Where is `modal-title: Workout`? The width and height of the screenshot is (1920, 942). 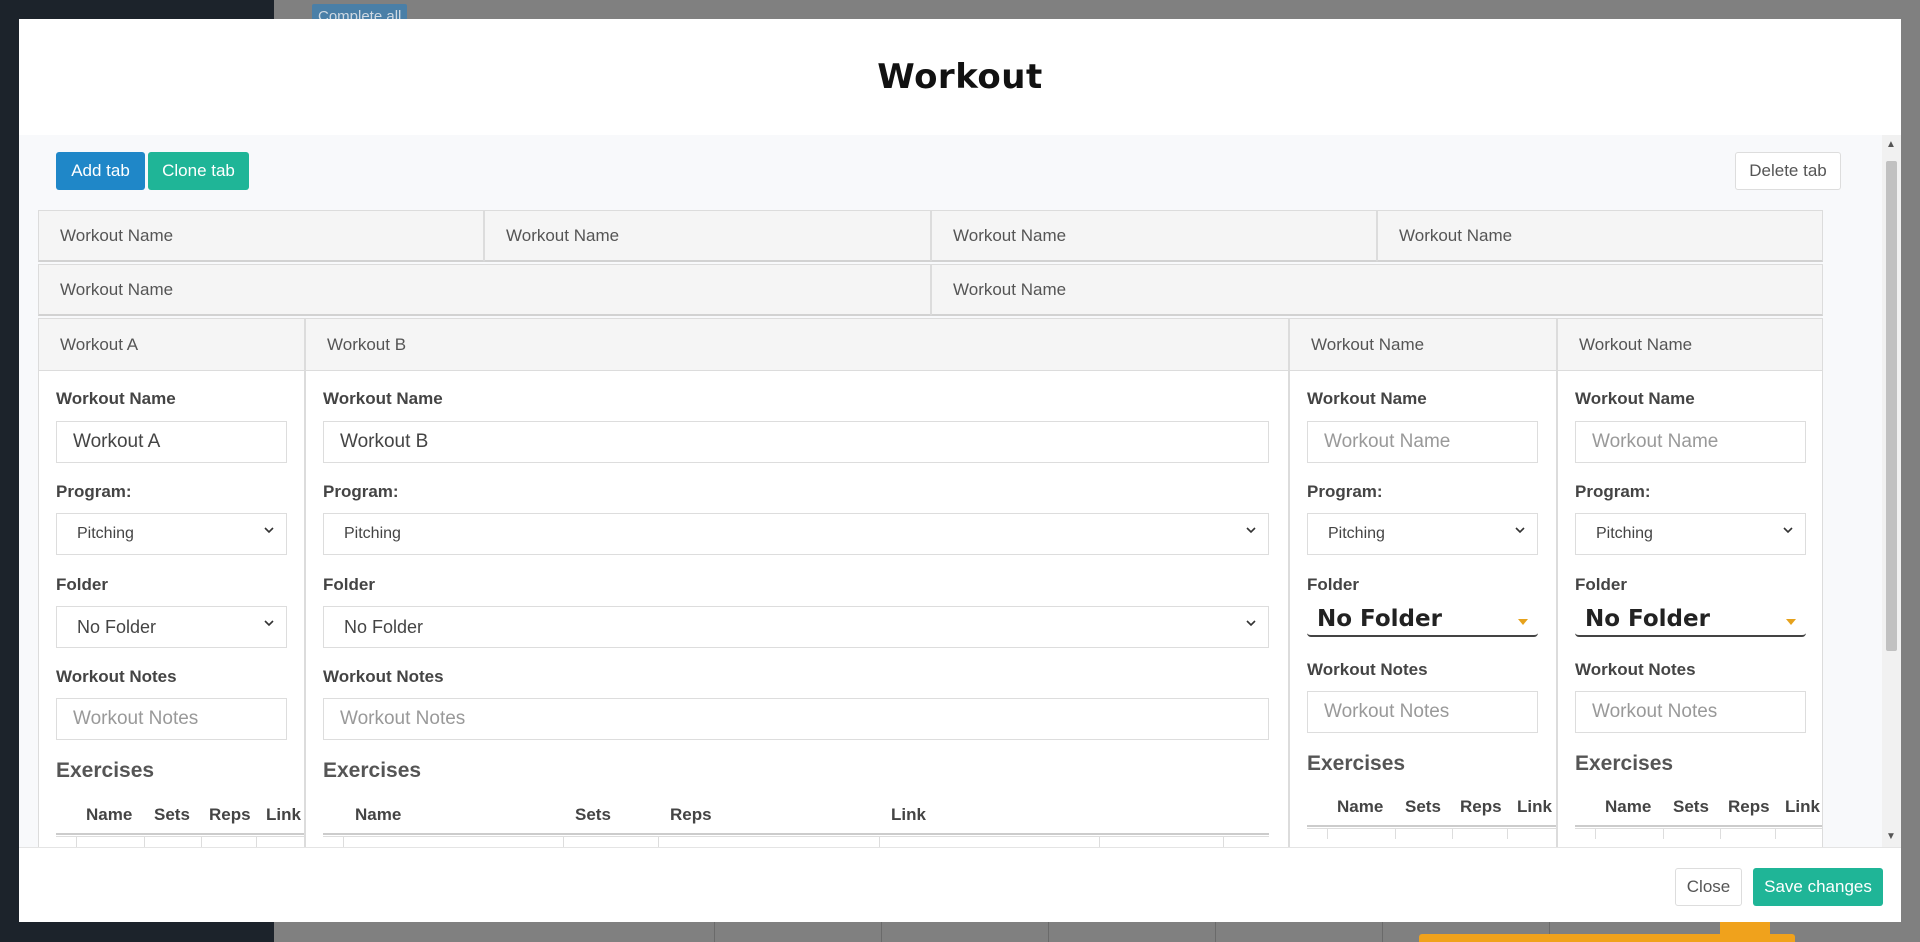
modal-title: Workout is located at coordinates (960, 77).